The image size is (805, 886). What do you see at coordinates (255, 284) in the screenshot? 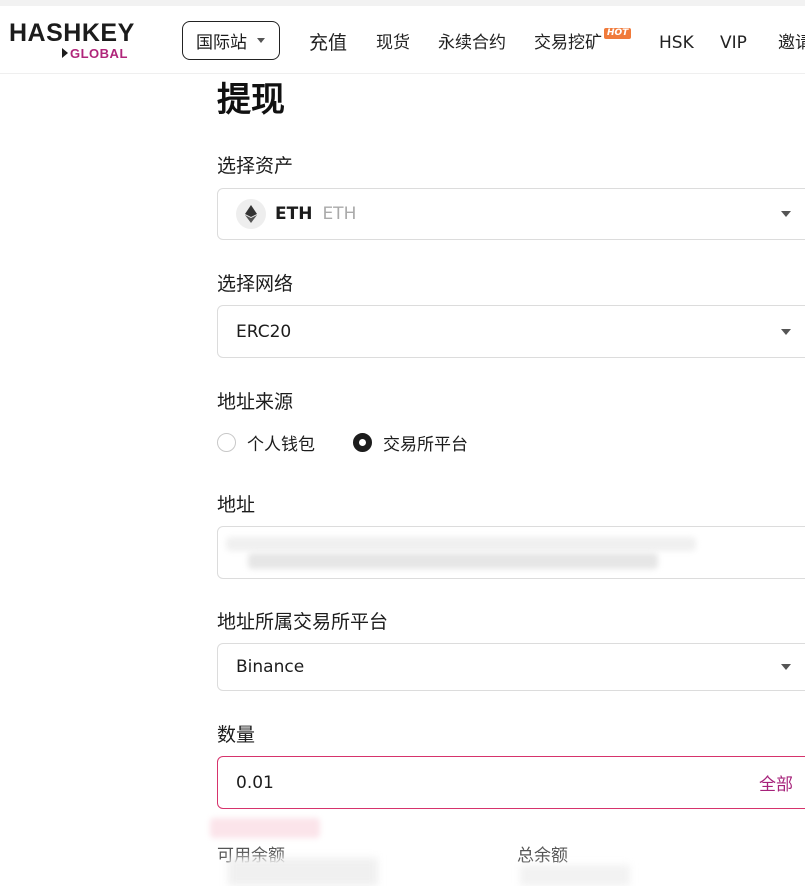
I see `network-label: 选择网络` at bounding box center [255, 284].